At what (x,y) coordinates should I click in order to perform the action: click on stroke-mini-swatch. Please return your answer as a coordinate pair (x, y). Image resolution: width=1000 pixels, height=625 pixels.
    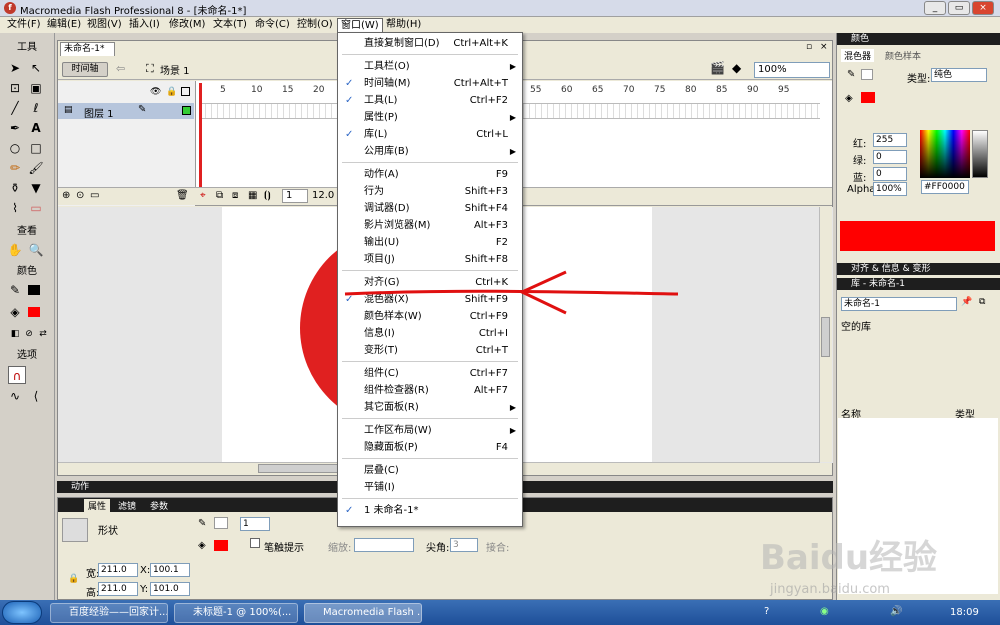
    Looking at the image, I should click on (867, 74).